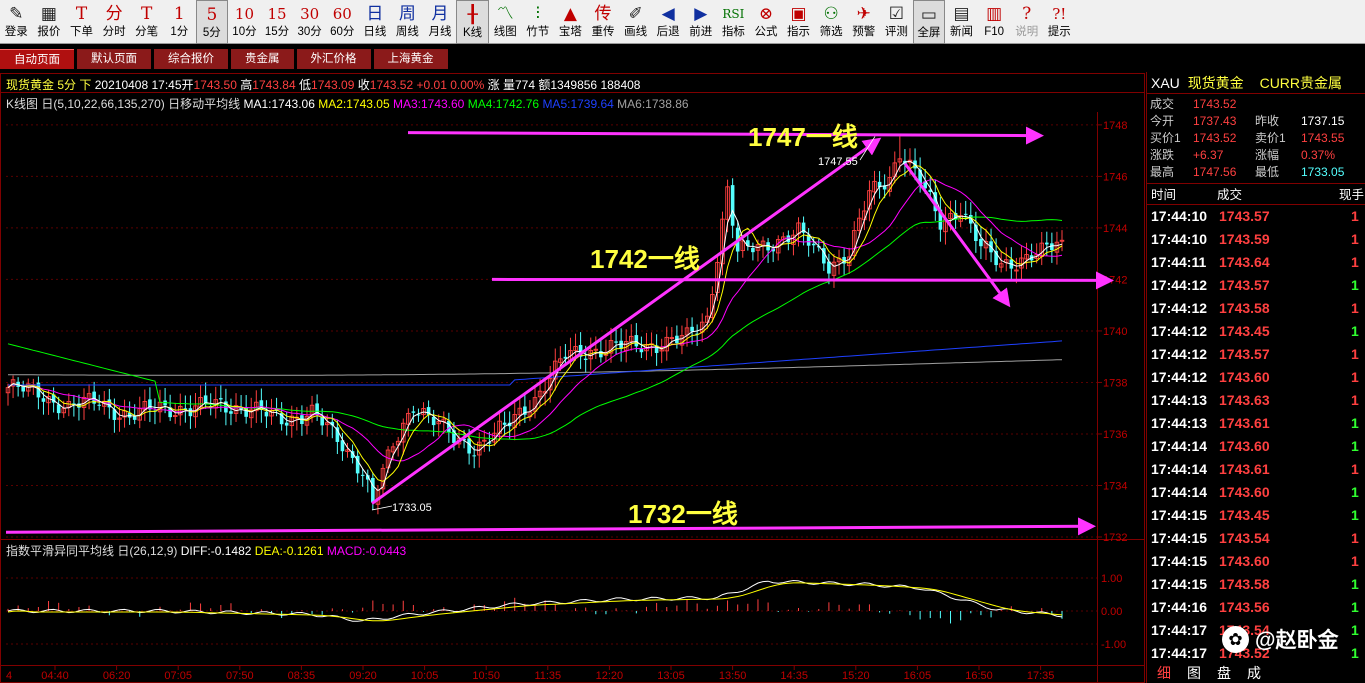 This screenshot has width=1365, height=683. What do you see at coordinates (1256, 423) in the screenshot?
I see `tick-row: 17:44:13 1743.61 1` at bounding box center [1256, 423].